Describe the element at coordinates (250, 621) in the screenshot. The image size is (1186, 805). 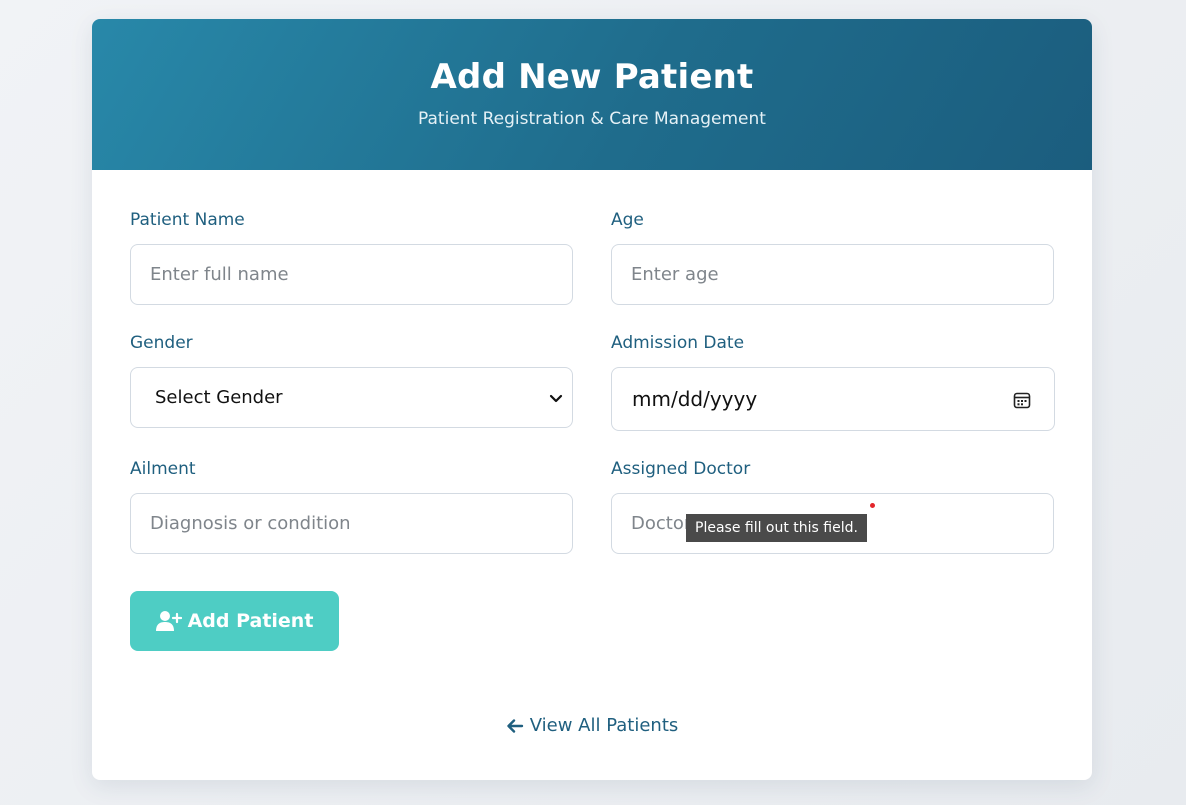
I see `add-patient-button-label: Add Patient` at that location.